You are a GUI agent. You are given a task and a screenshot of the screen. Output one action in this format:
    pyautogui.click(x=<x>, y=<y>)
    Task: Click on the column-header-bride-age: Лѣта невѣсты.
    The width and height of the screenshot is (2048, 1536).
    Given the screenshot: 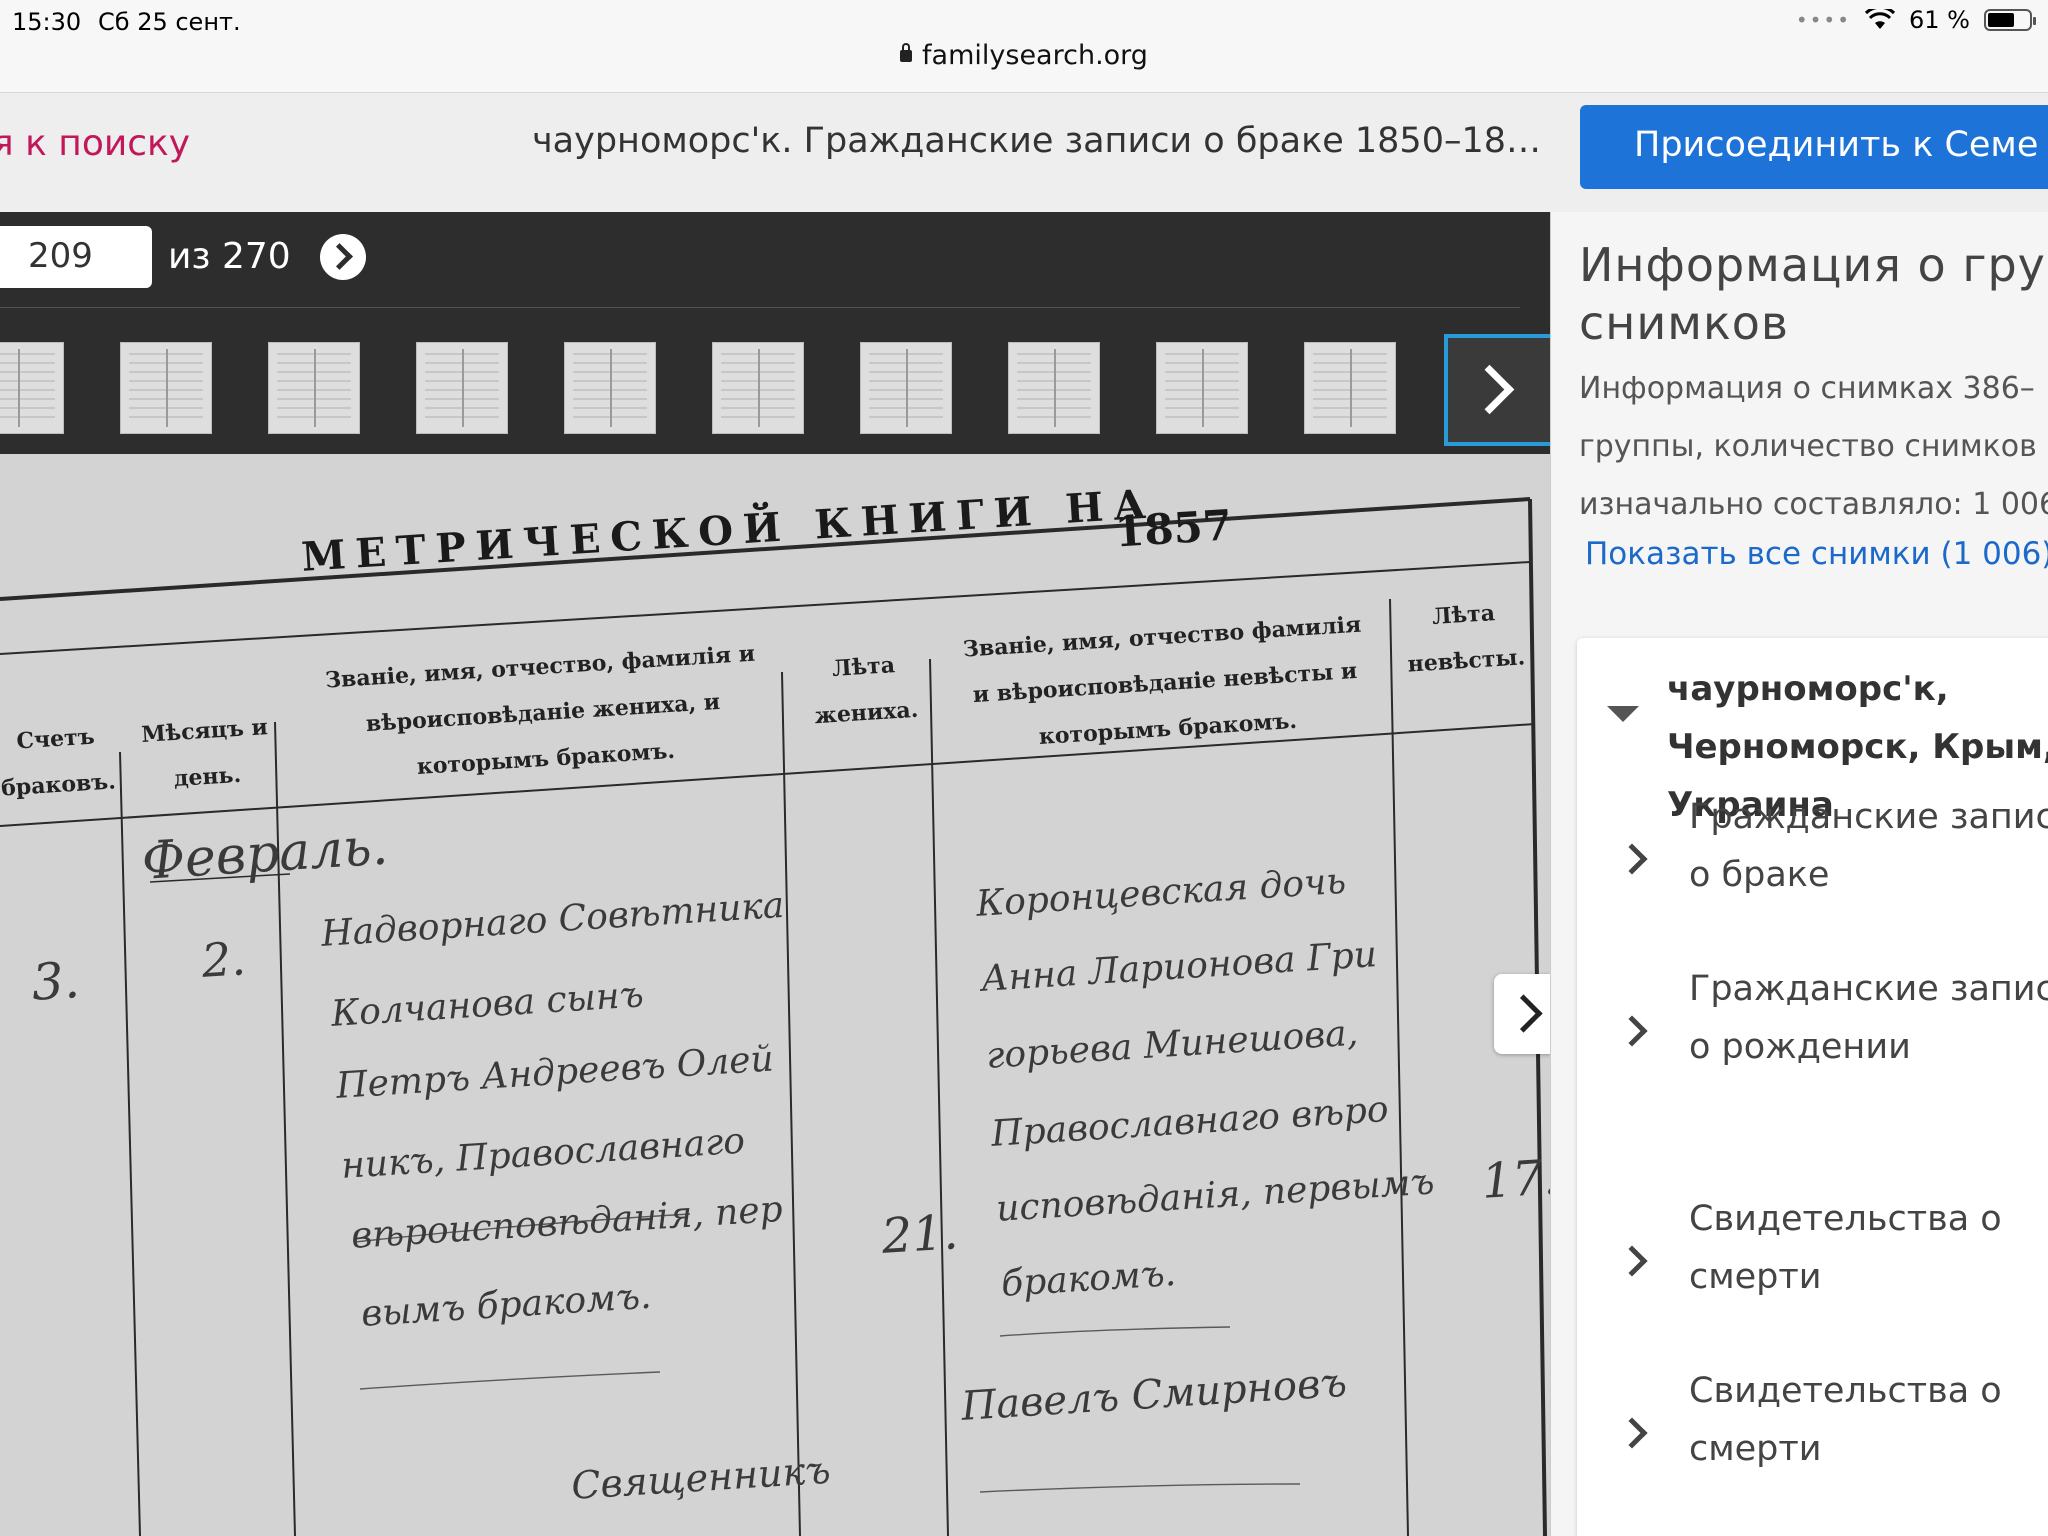 What is the action you would take?
    pyautogui.click(x=1466, y=639)
    